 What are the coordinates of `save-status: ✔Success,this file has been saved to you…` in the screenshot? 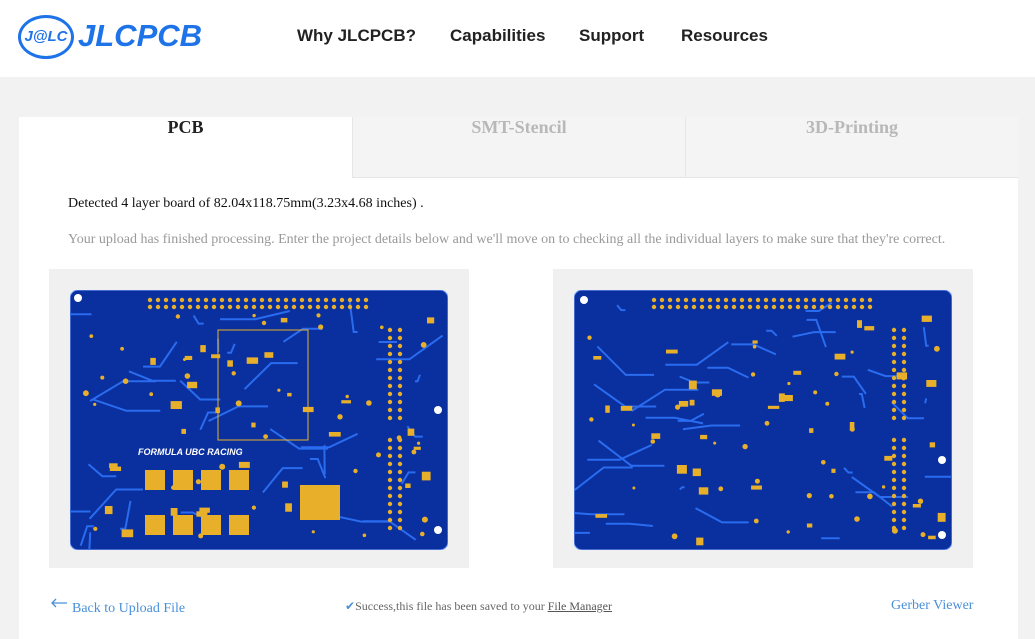 It's located at (478, 606).